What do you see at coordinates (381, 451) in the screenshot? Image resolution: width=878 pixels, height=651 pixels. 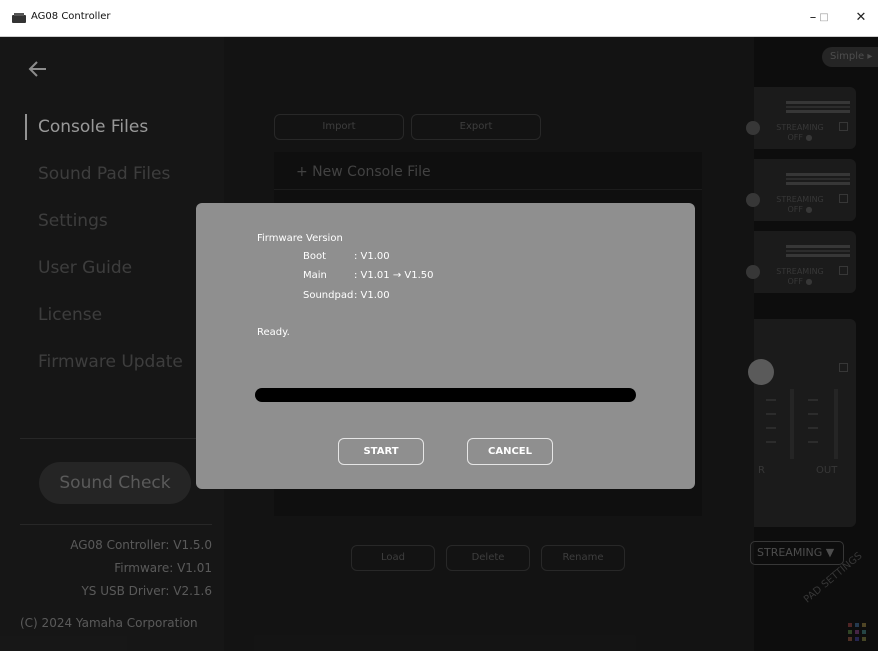 I see `start-button: START` at bounding box center [381, 451].